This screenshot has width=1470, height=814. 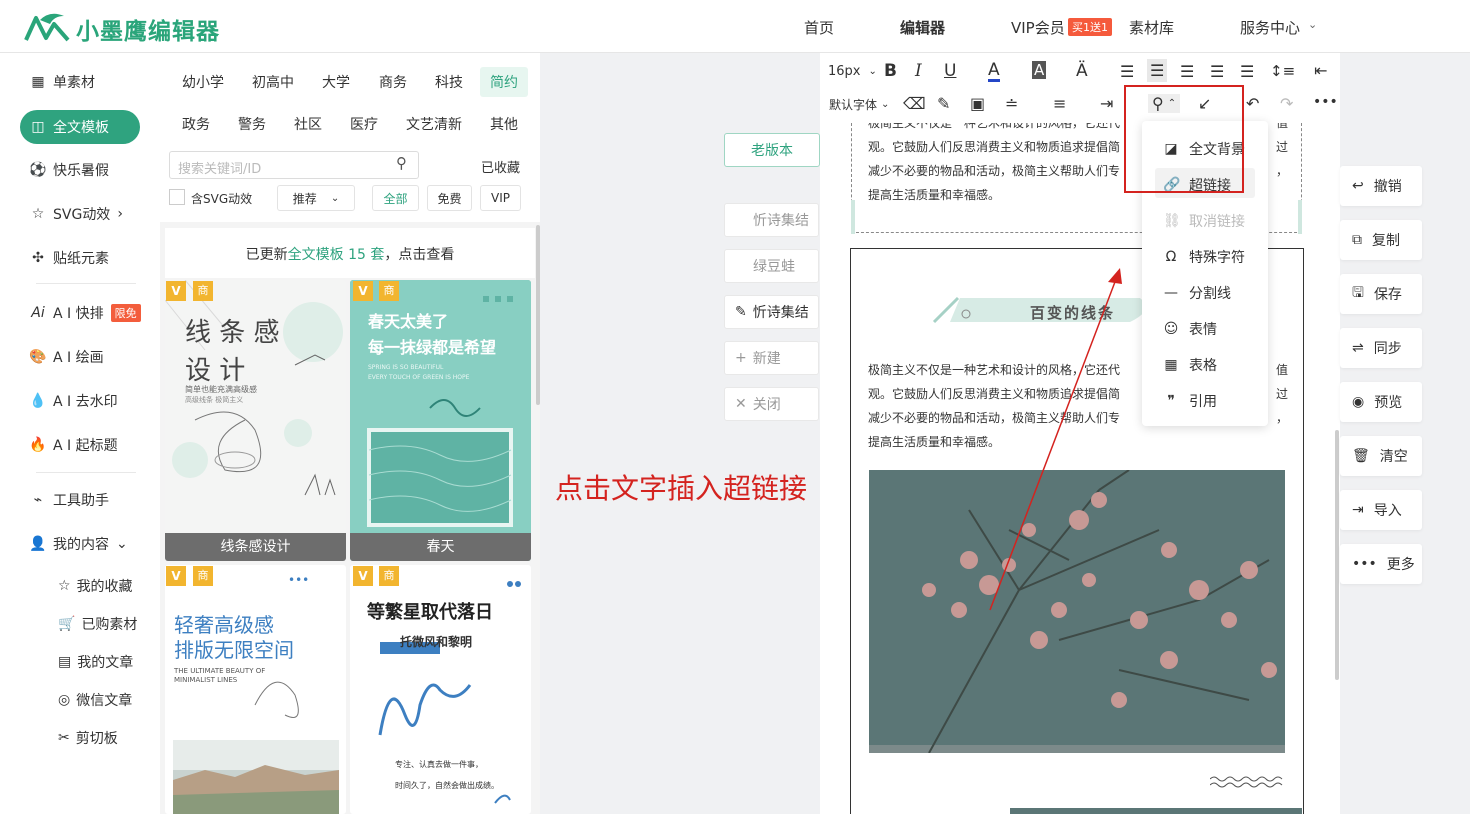 What do you see at coordinates (440, 689) in the screenshot?
I see `template-card-stars: 等繁星取代落日 托微风和黎明 专注、认真去做一件事， 时间久了，自然会做出成绩。` at bounding box center [440, 689].